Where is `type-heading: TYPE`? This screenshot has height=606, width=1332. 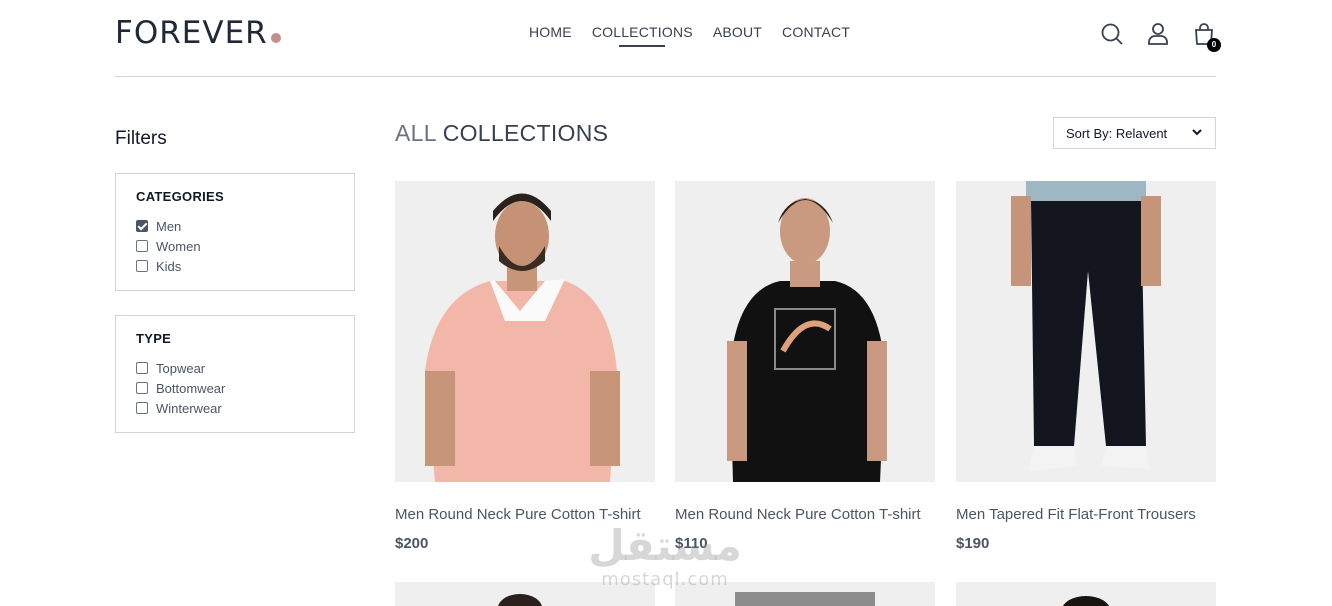
type-heading: TYPE is located at coordinates (154, 338).